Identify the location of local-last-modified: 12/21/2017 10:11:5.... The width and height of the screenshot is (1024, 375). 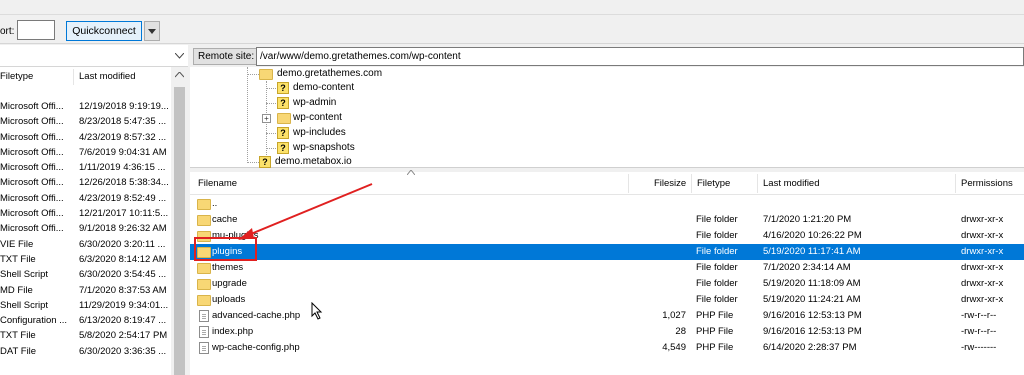
(124, 214).